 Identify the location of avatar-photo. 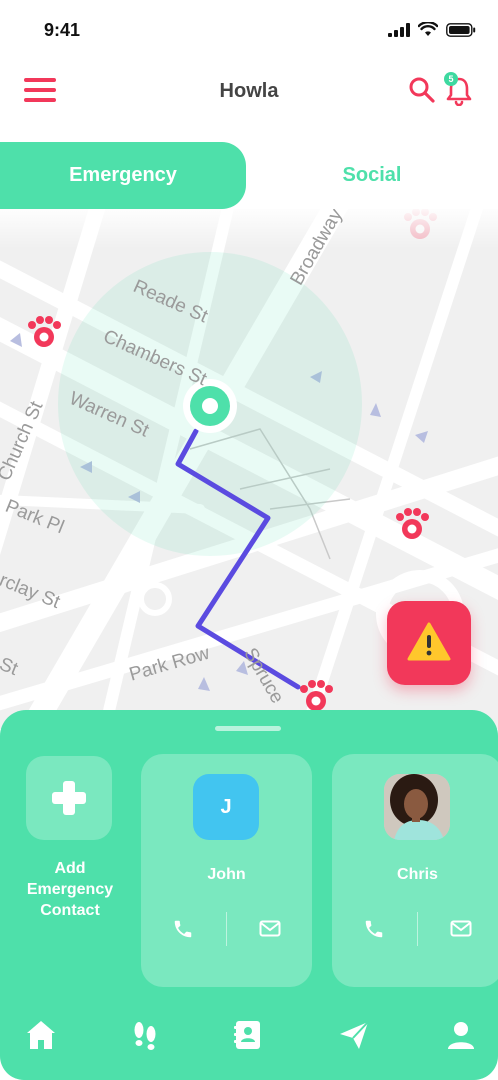
(417, 807).